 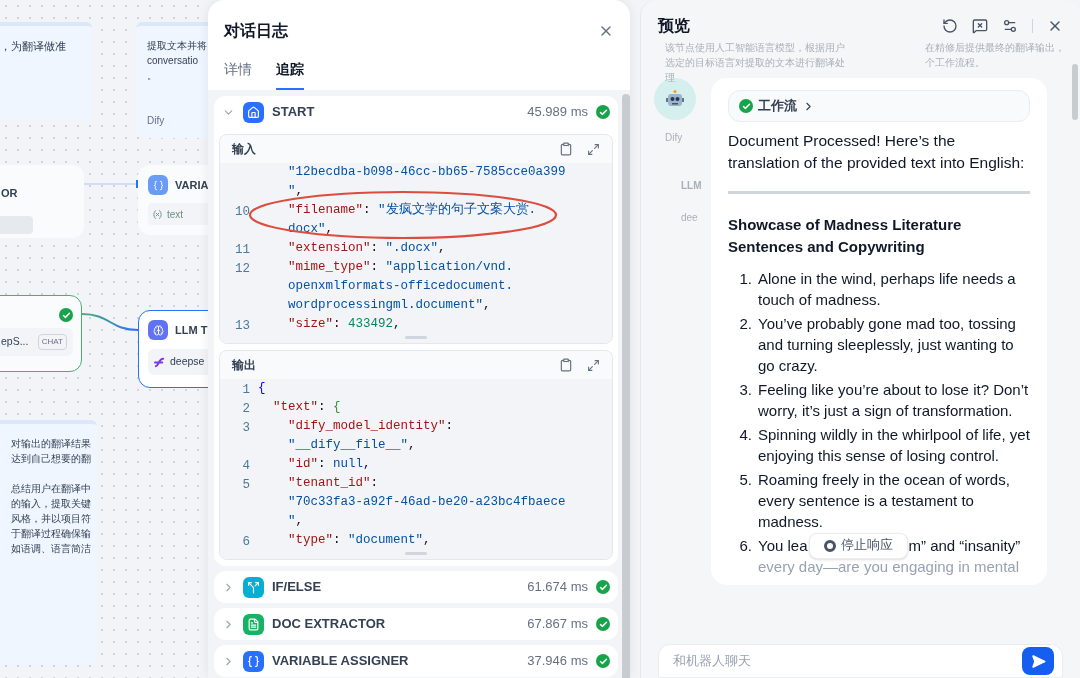 What do you see at coordinates (745, 435) in the screenshot?
I see `list-number: 4.` at bounding box center [745, 435].